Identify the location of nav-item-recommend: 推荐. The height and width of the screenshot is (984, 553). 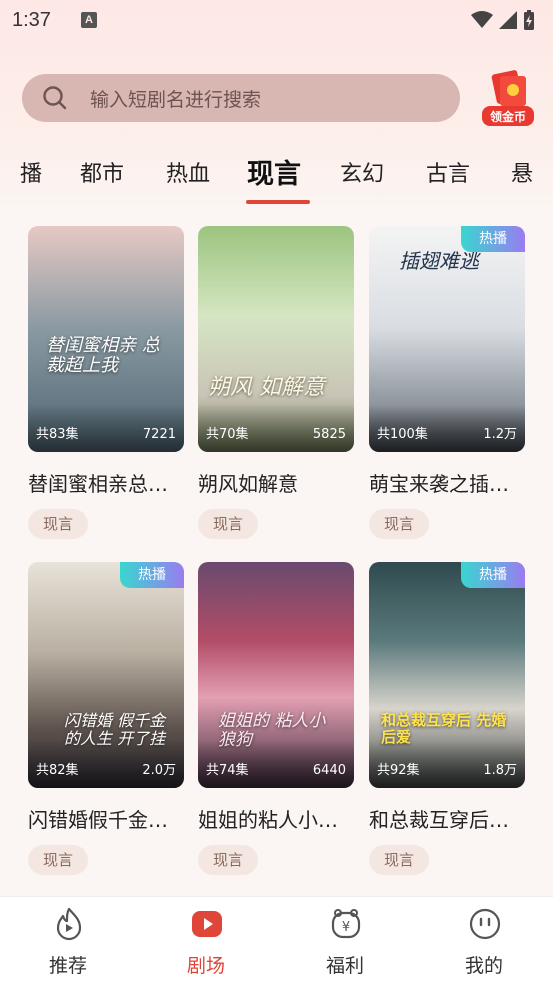
(68, 940).